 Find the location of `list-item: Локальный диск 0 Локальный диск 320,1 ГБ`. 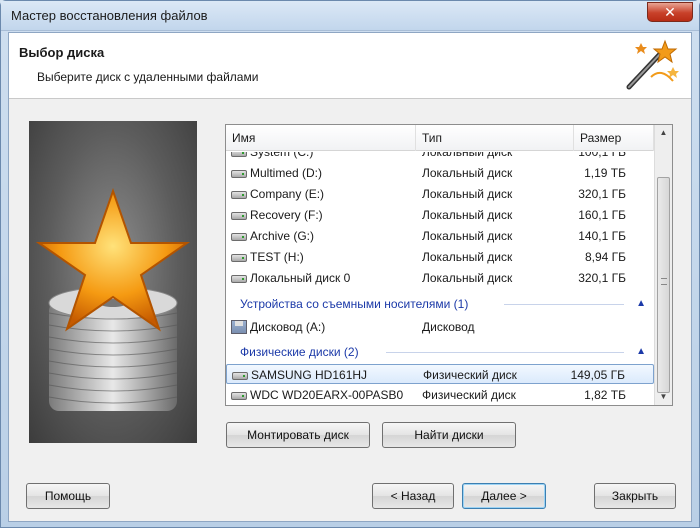

list-item: Локальный диск 0 Локальный диск 320,1 ГБ is located at coordinates (440, 278).